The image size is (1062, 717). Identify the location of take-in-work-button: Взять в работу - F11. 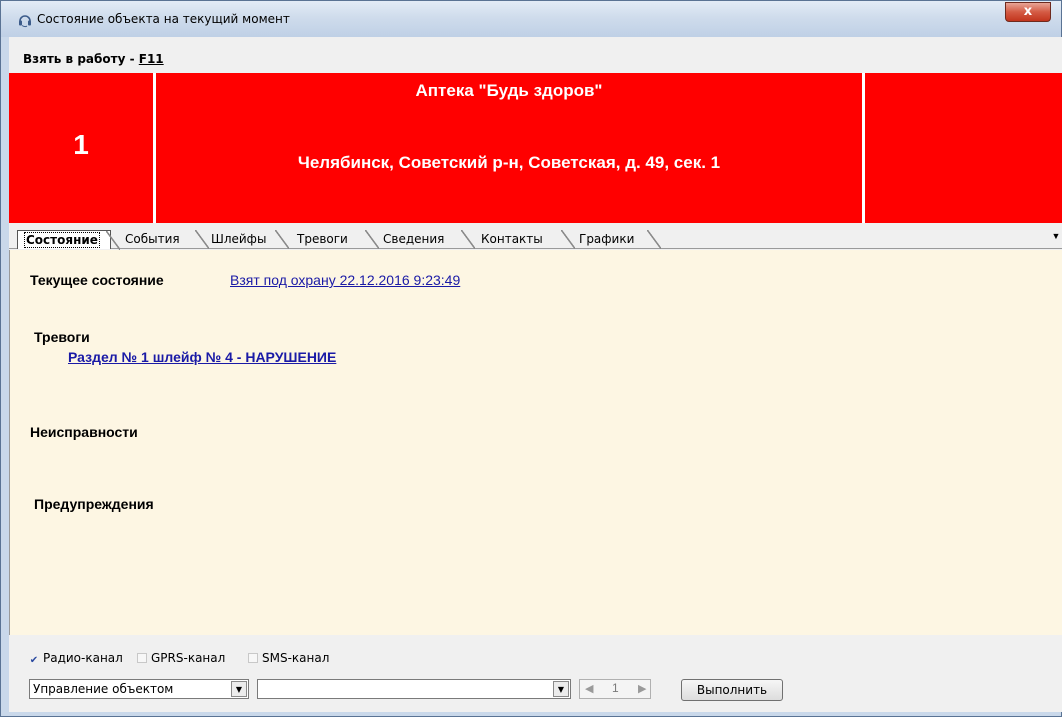
(93, 59).